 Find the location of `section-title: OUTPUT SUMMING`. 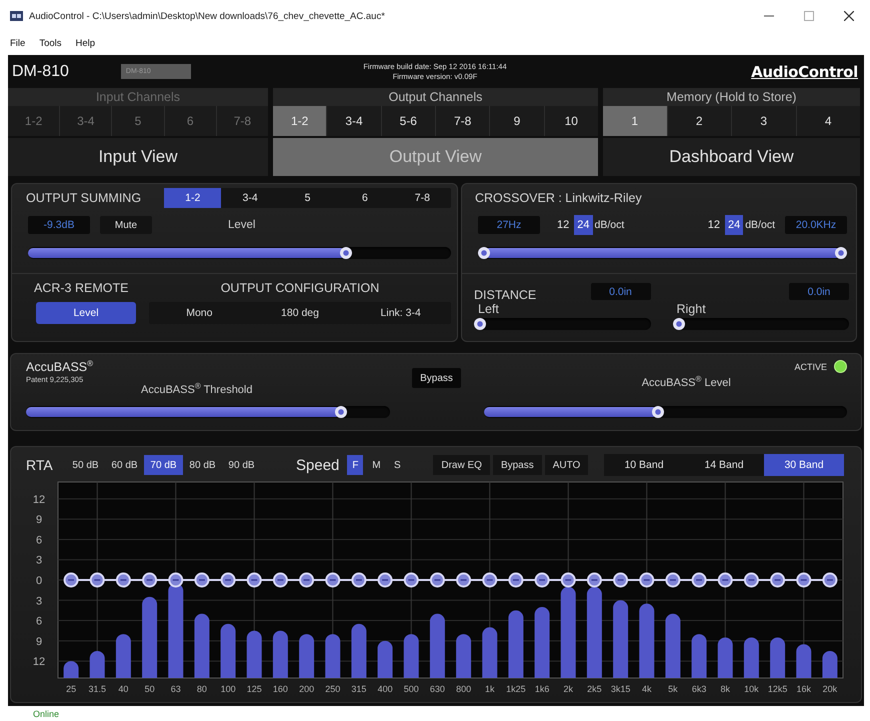

section-title: OUTPUT SUMMING is located at coordinates (84, 198).